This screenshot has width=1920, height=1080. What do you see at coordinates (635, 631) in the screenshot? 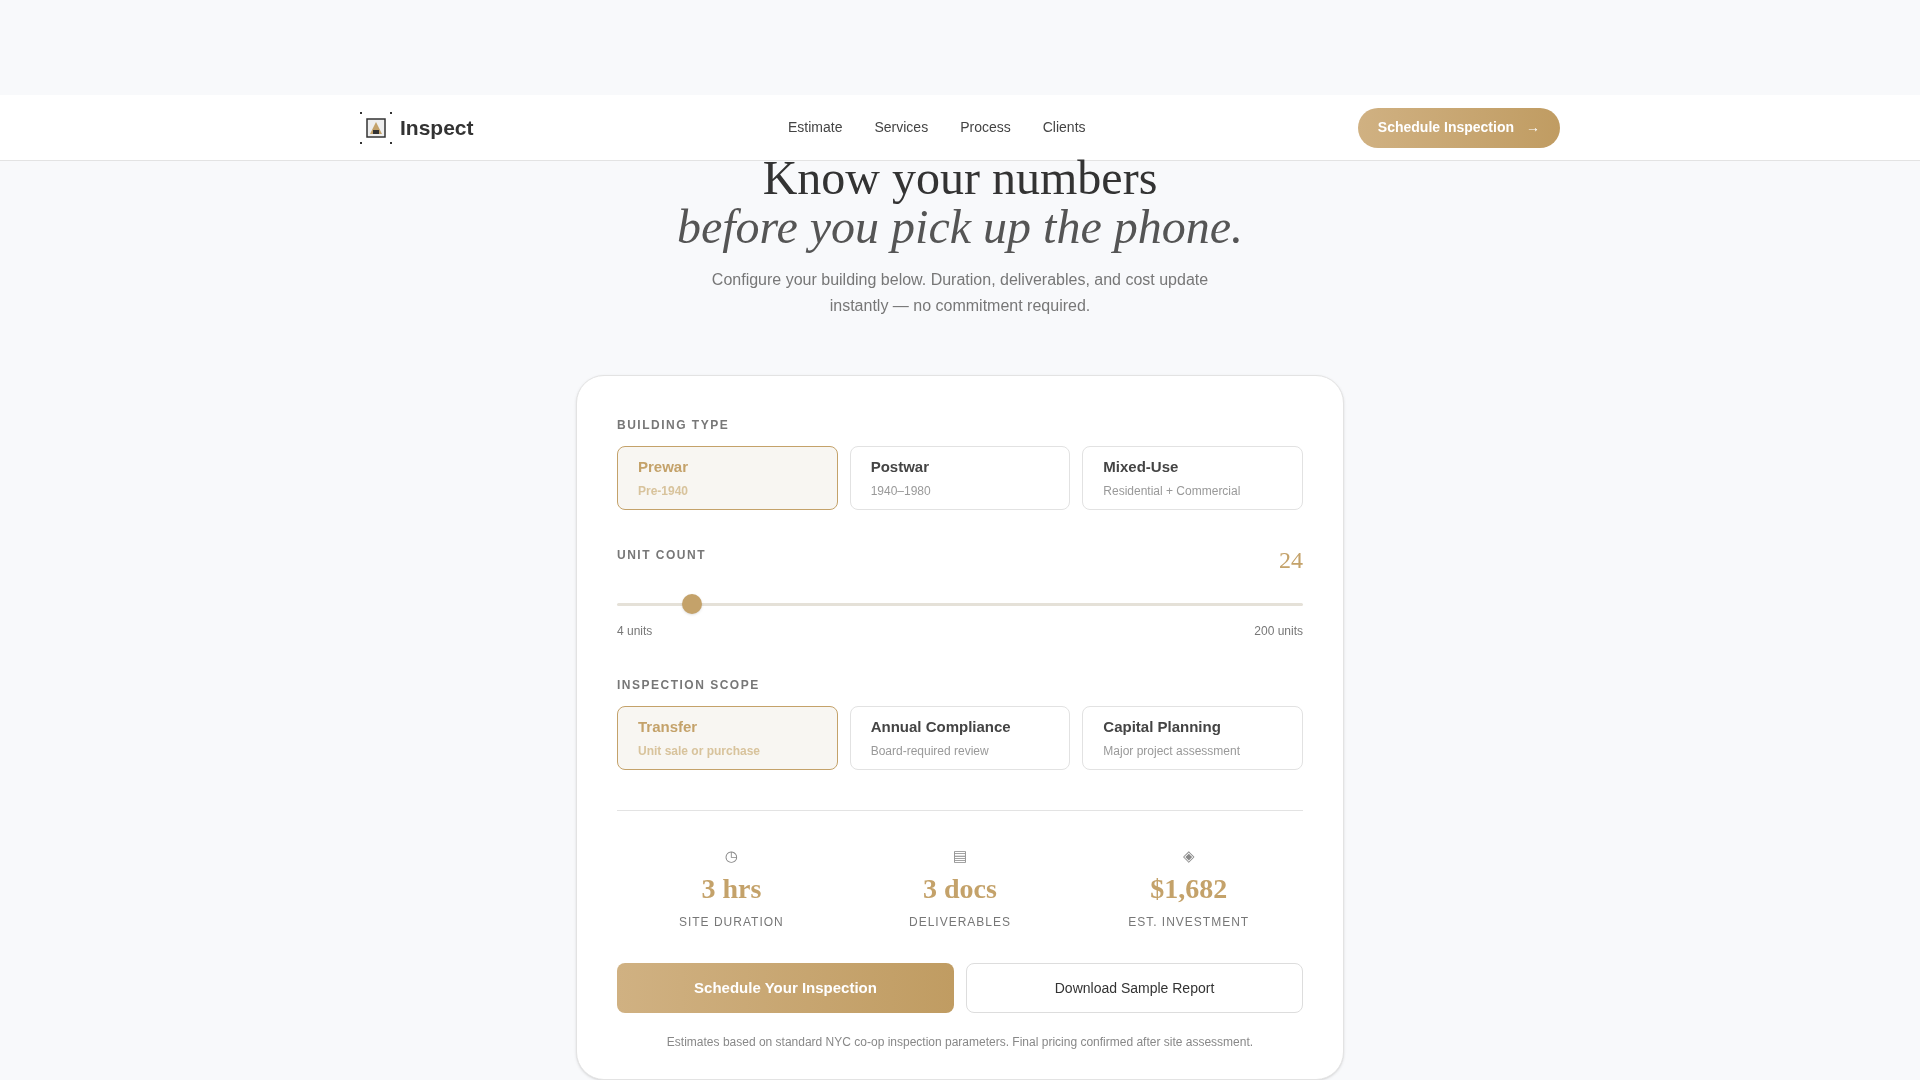
I see `slider-min-label: 4 units` at bounding box center [635, 631].